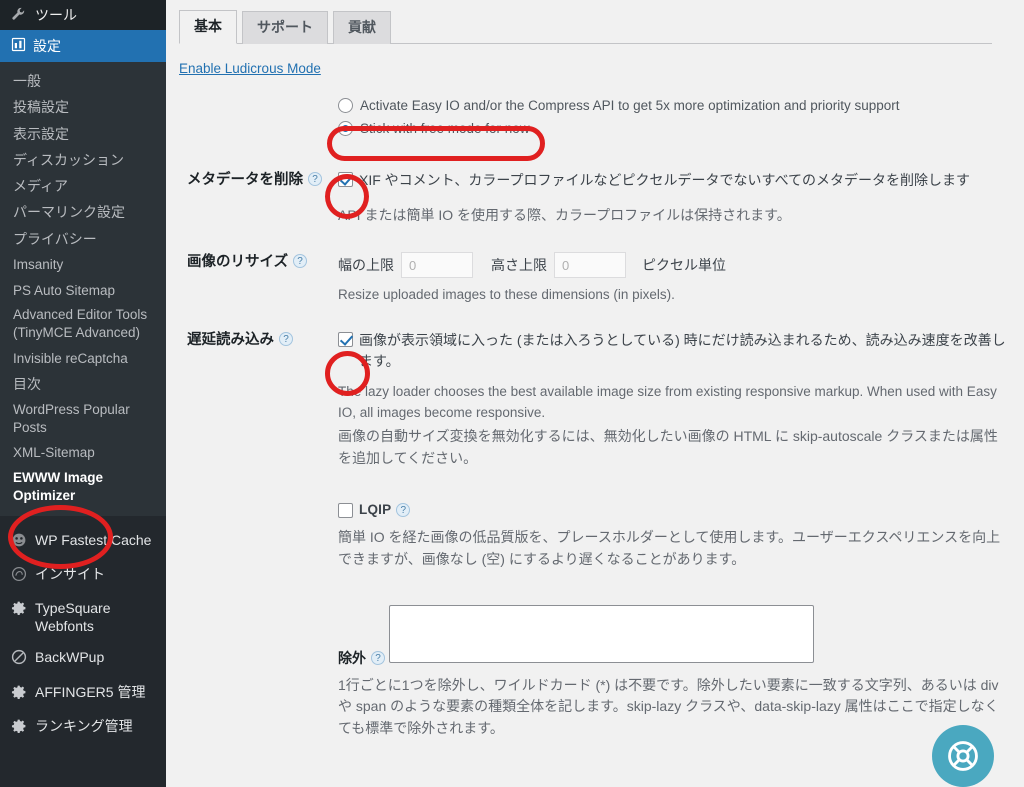  I want to click on sidebar-item-settings: 設定, so click(83, 46).